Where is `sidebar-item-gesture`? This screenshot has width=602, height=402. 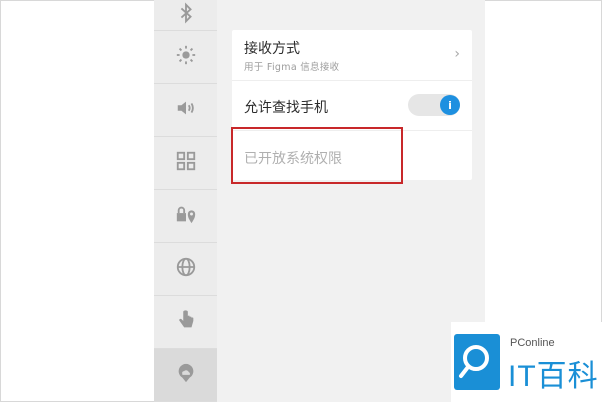 sidebar-item-gesture is located at coordinates (185, 322).